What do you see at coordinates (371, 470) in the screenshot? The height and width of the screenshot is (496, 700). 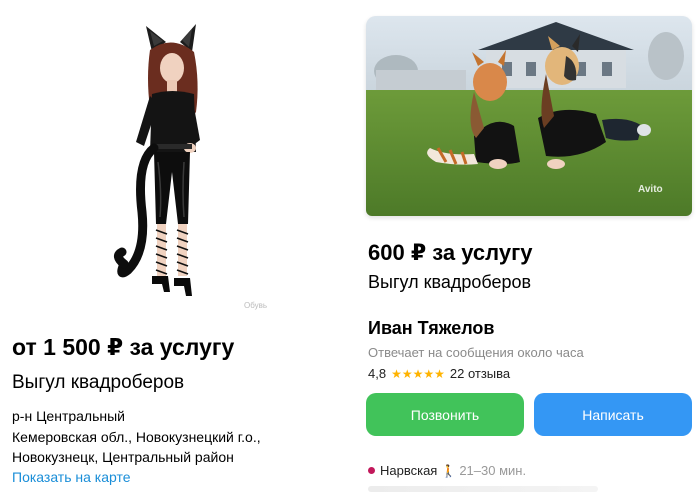 I see `metro-line-icon` at bounding box center [371, 470].